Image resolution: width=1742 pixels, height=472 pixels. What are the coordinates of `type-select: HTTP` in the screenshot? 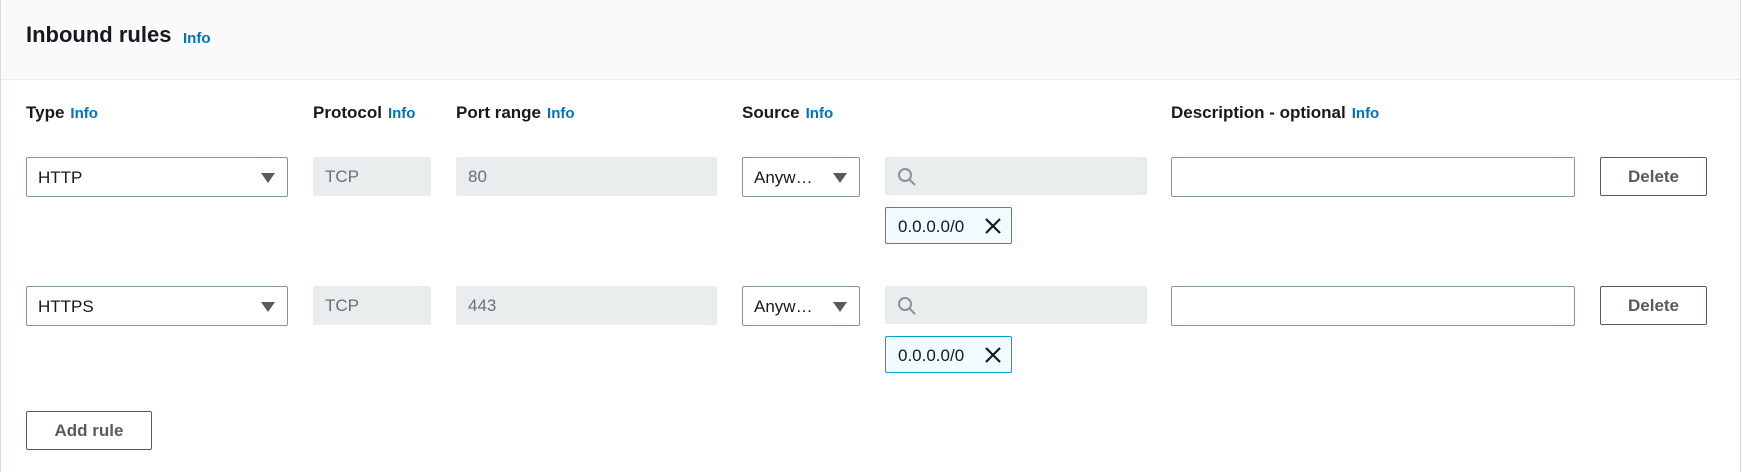 It's located at (157, 177).